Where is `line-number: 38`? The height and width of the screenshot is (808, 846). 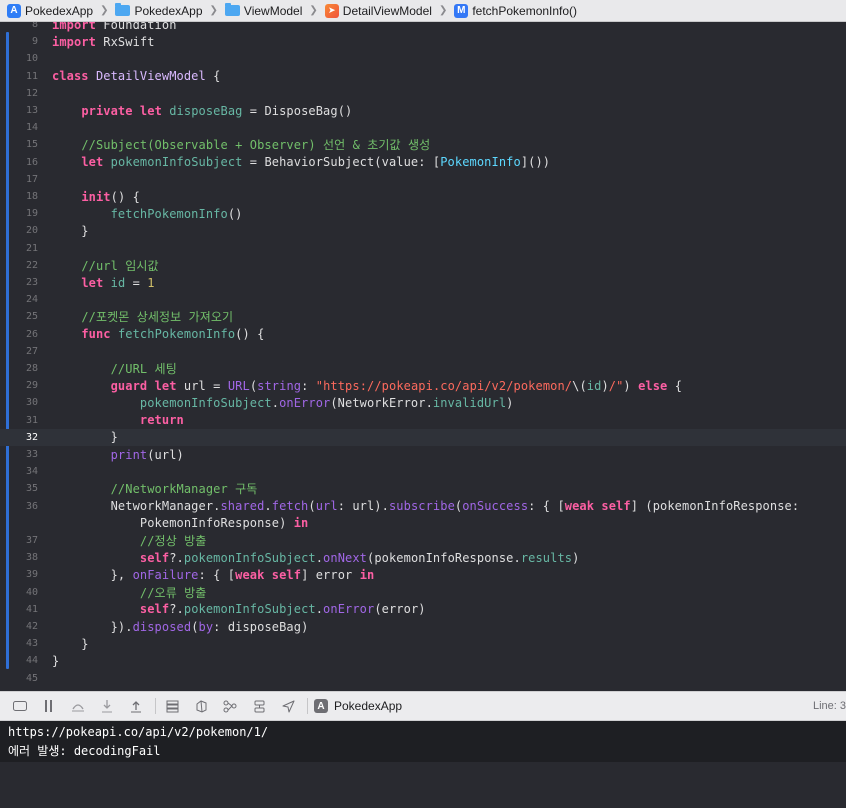
line-number: 38 is located at coordinates (19, 557).